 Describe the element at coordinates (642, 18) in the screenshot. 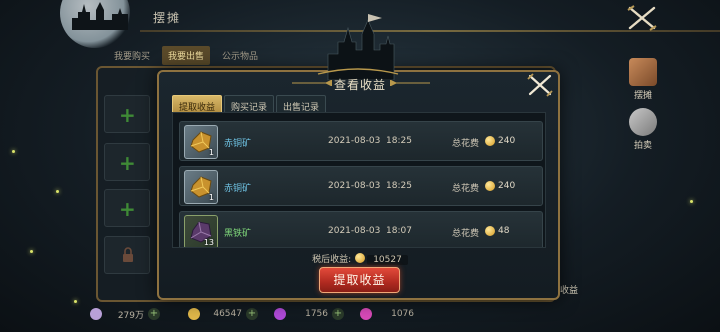

I see `close-icon` at that location.